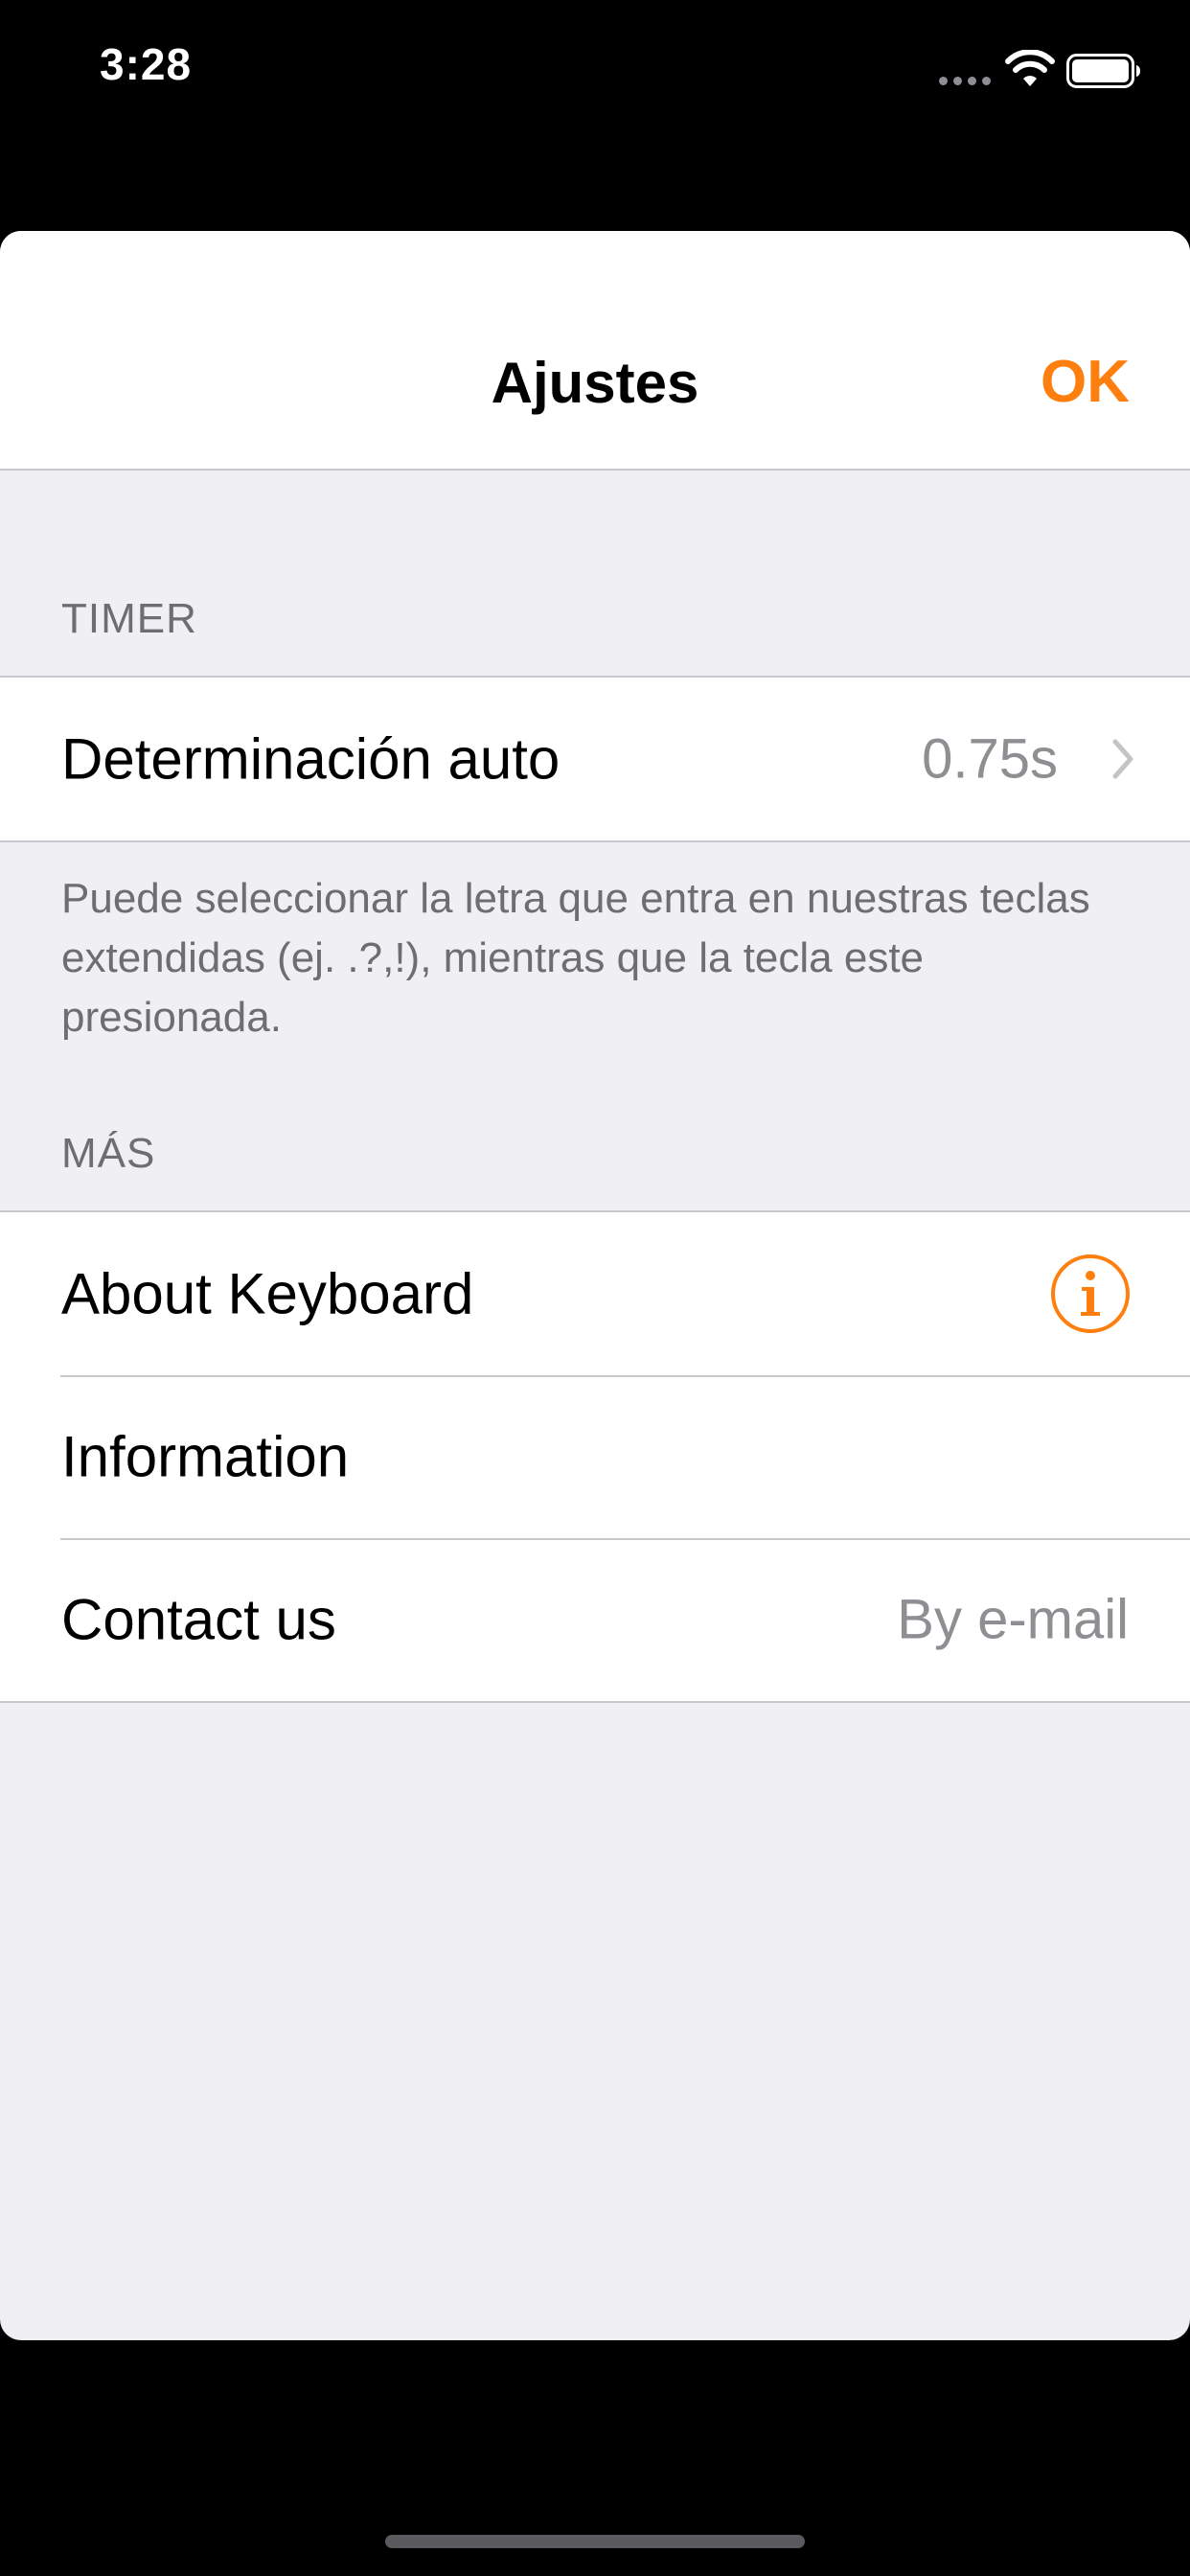  What do you see at coordinates (966, 81) in the screenshot?
I see `cellular-signal-icon` at bounding box center [966, 81].